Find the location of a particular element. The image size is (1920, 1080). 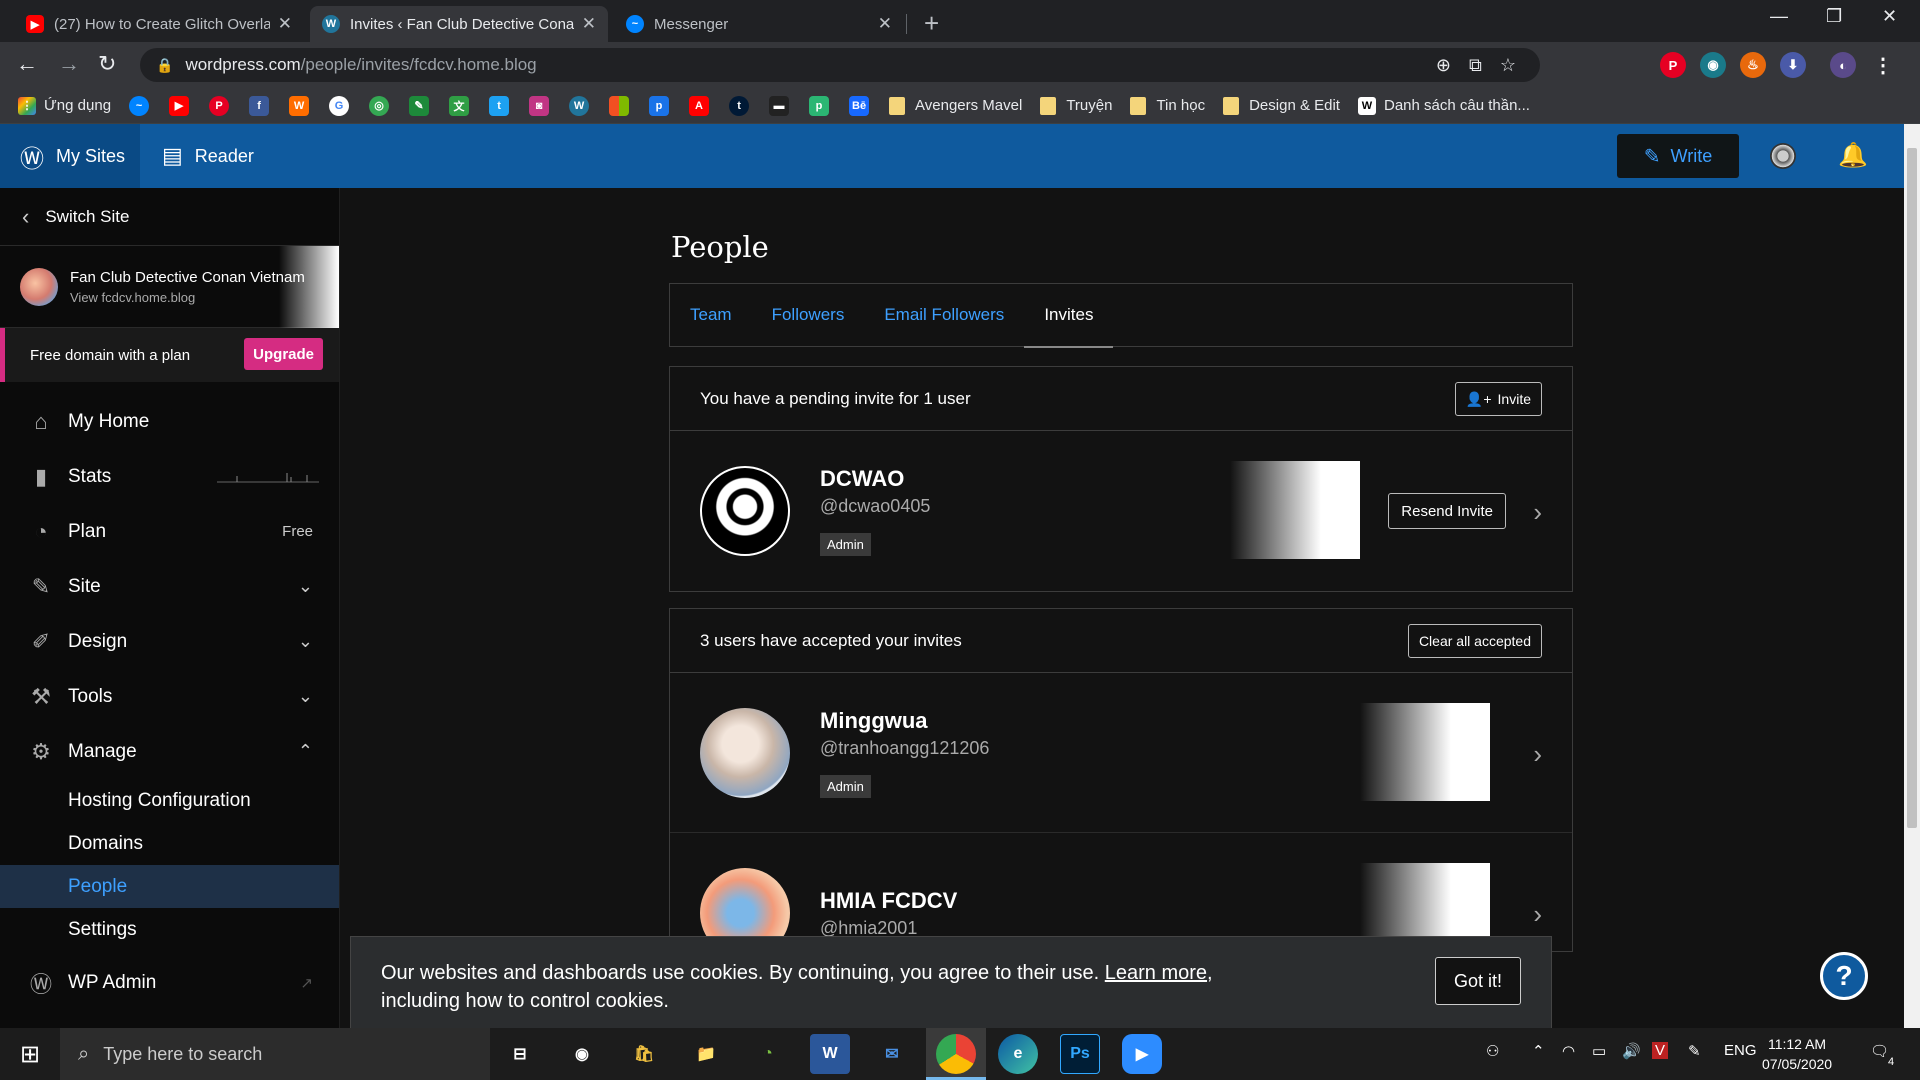

close-window-icon: ✕ is located at coordinates (1889, 16).